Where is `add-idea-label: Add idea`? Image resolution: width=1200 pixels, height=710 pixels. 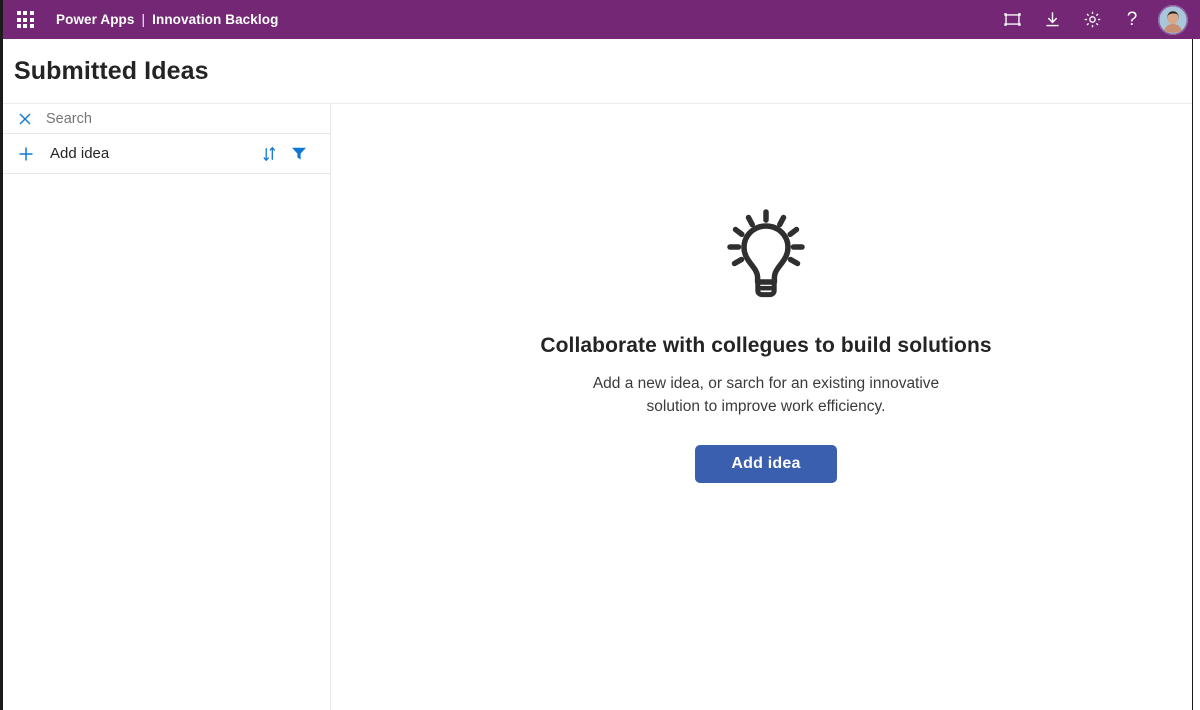
add-idea-label: Add idea is located at coordinates (79, 153).